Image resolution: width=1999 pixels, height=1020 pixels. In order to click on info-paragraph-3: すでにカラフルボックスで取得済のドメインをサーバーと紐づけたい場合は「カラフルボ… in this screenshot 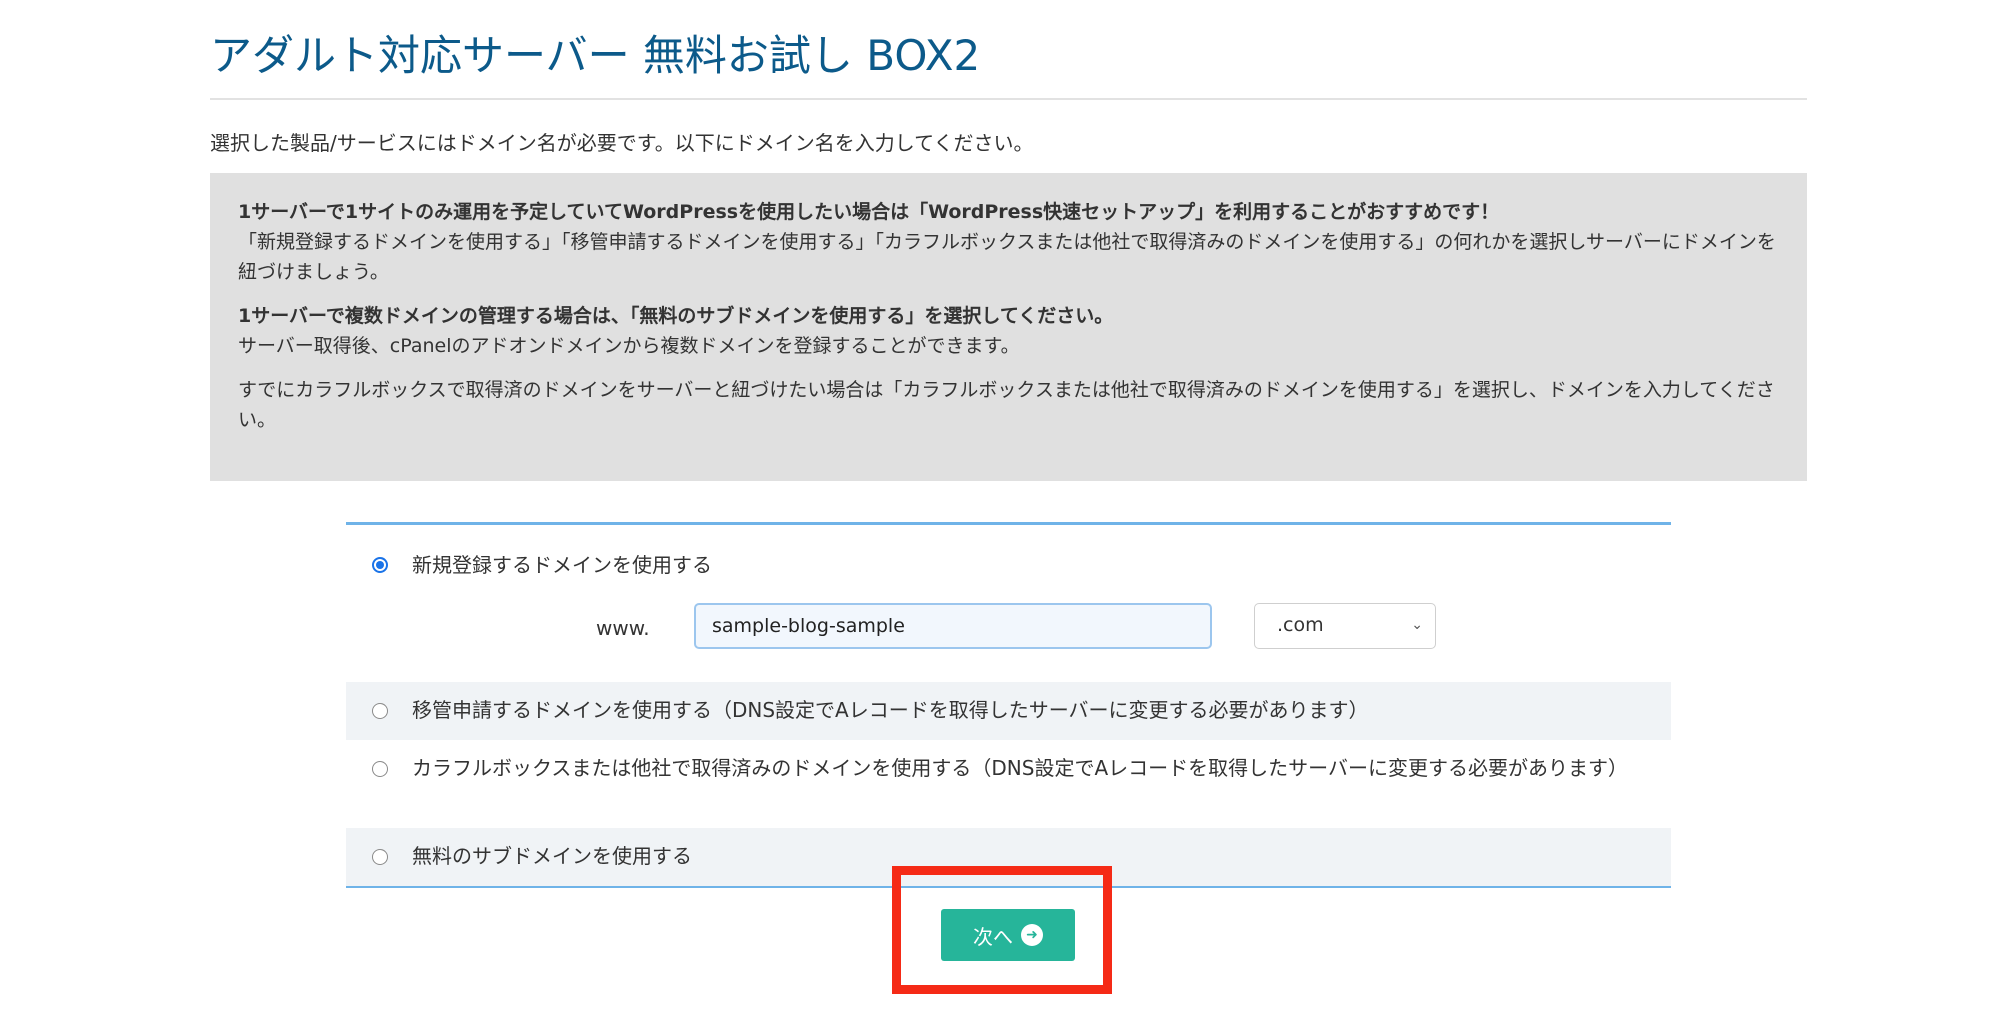, I will do `click(1007, 405)`.